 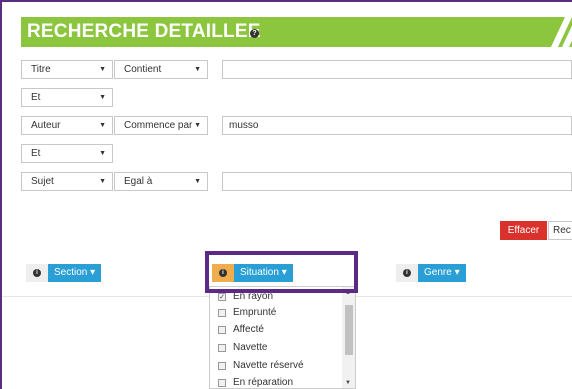 What do you see at coordinates (397, 125) in the screenshot?
I see `search-term-input-2: musso` at bounding box center [397, 125].